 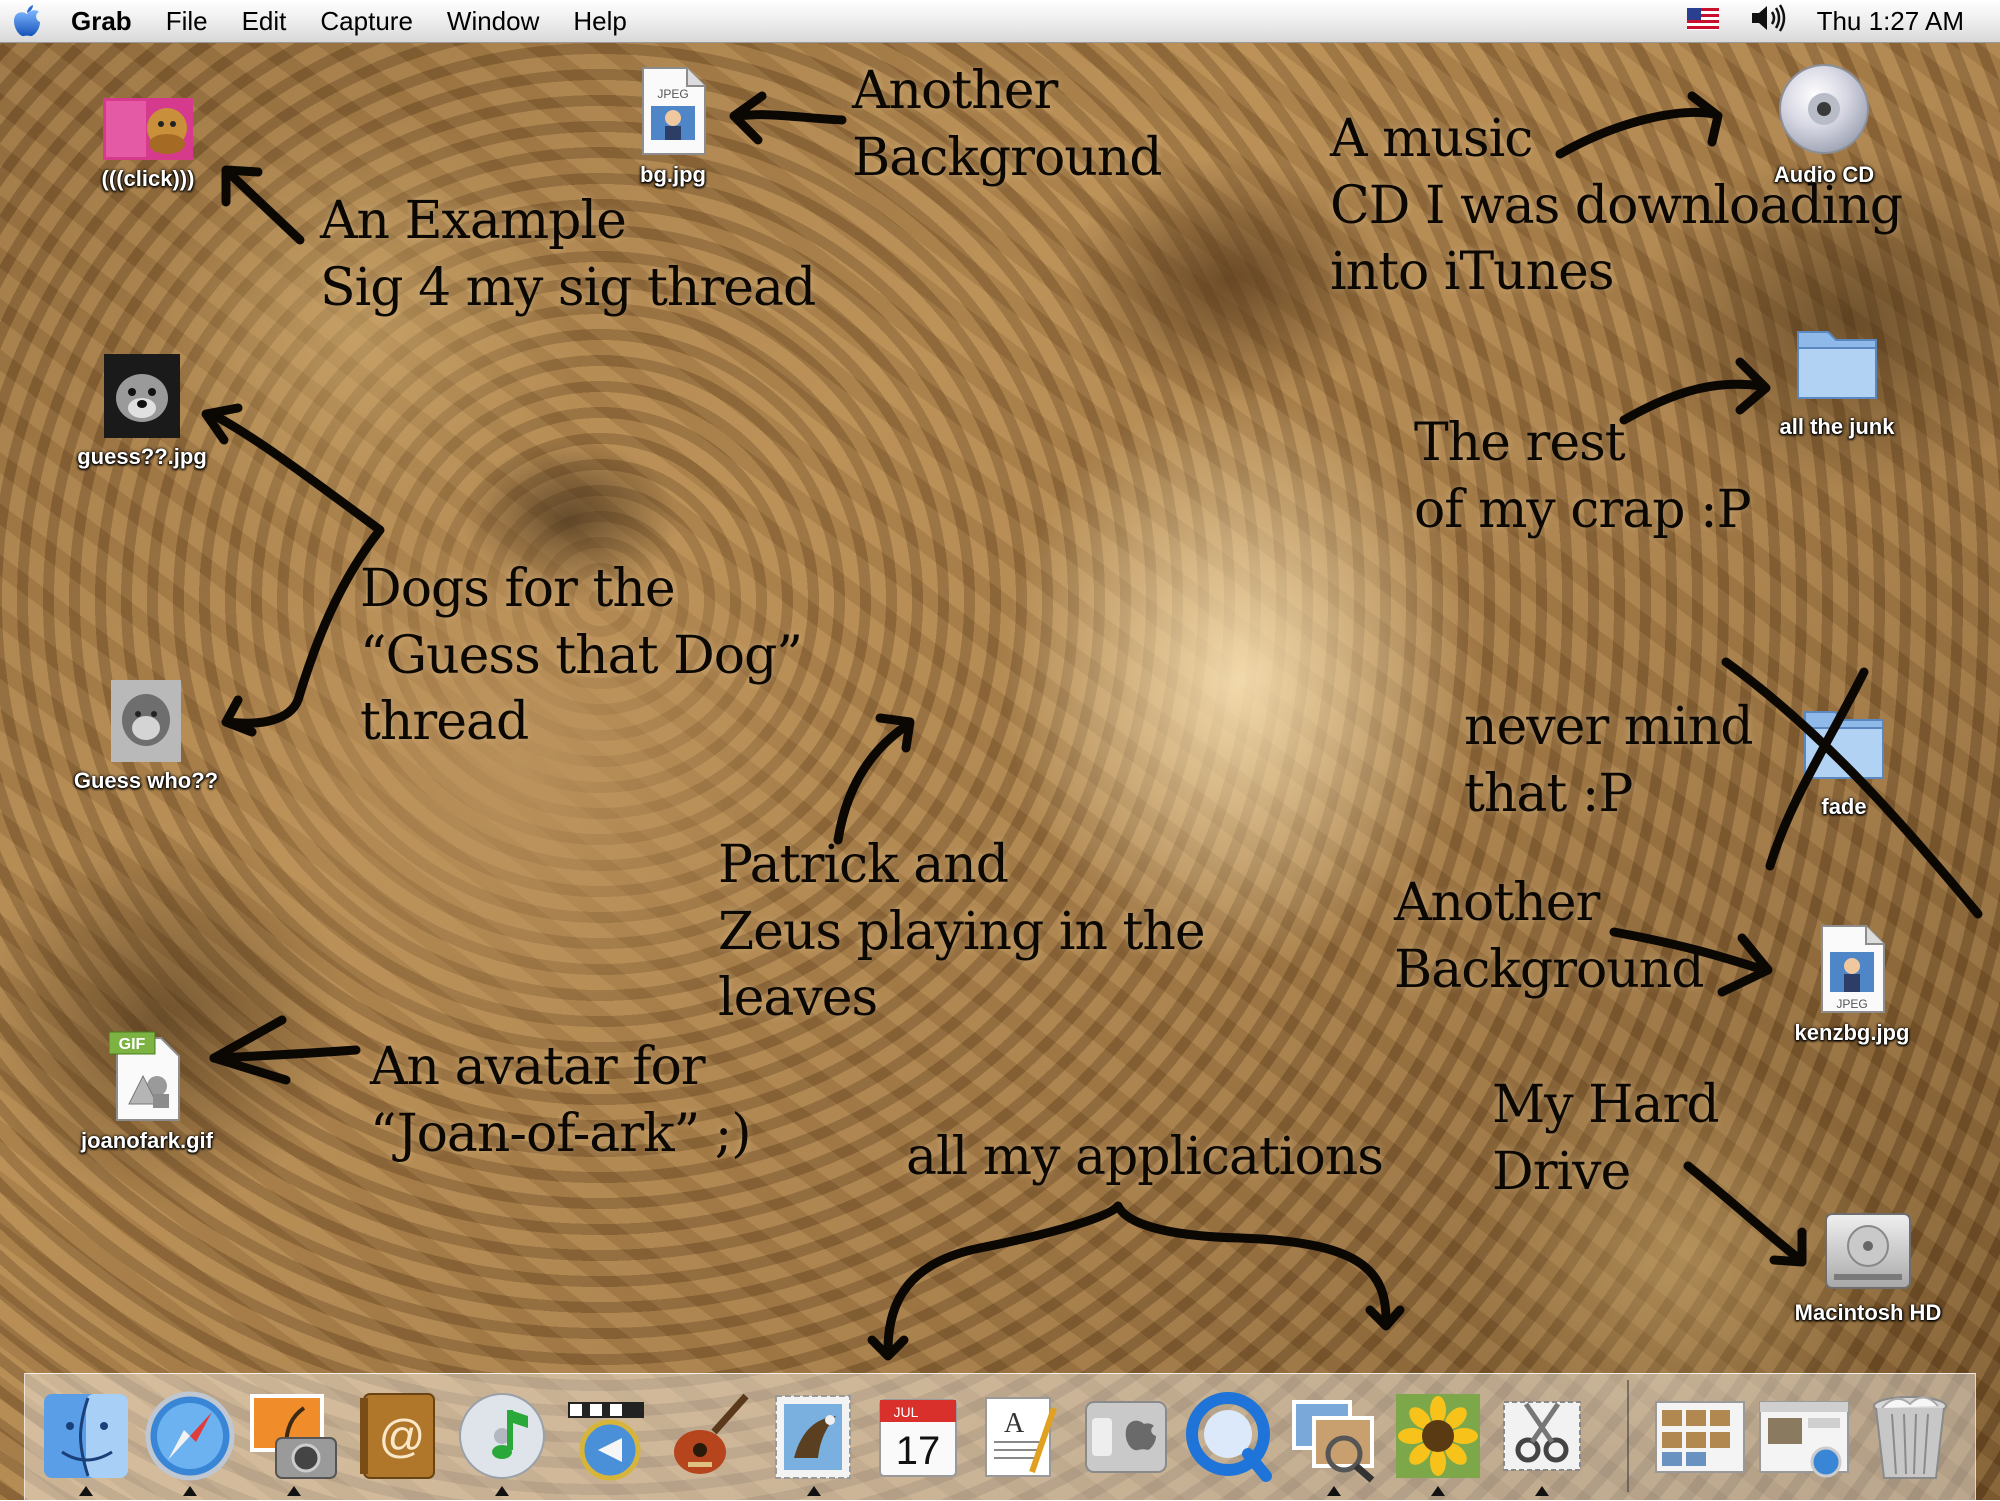 I want to click on dock-grab, so click(x=1542, y=1436).